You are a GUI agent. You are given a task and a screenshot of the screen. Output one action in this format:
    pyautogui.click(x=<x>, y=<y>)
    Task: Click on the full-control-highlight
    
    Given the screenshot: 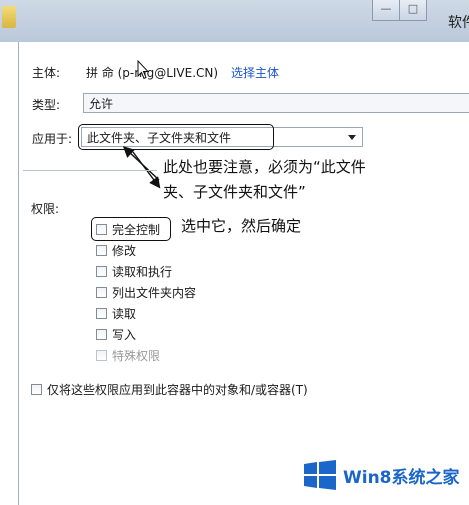 What is the action you would take?
    pyautogui.click(x=131, y=229)
    